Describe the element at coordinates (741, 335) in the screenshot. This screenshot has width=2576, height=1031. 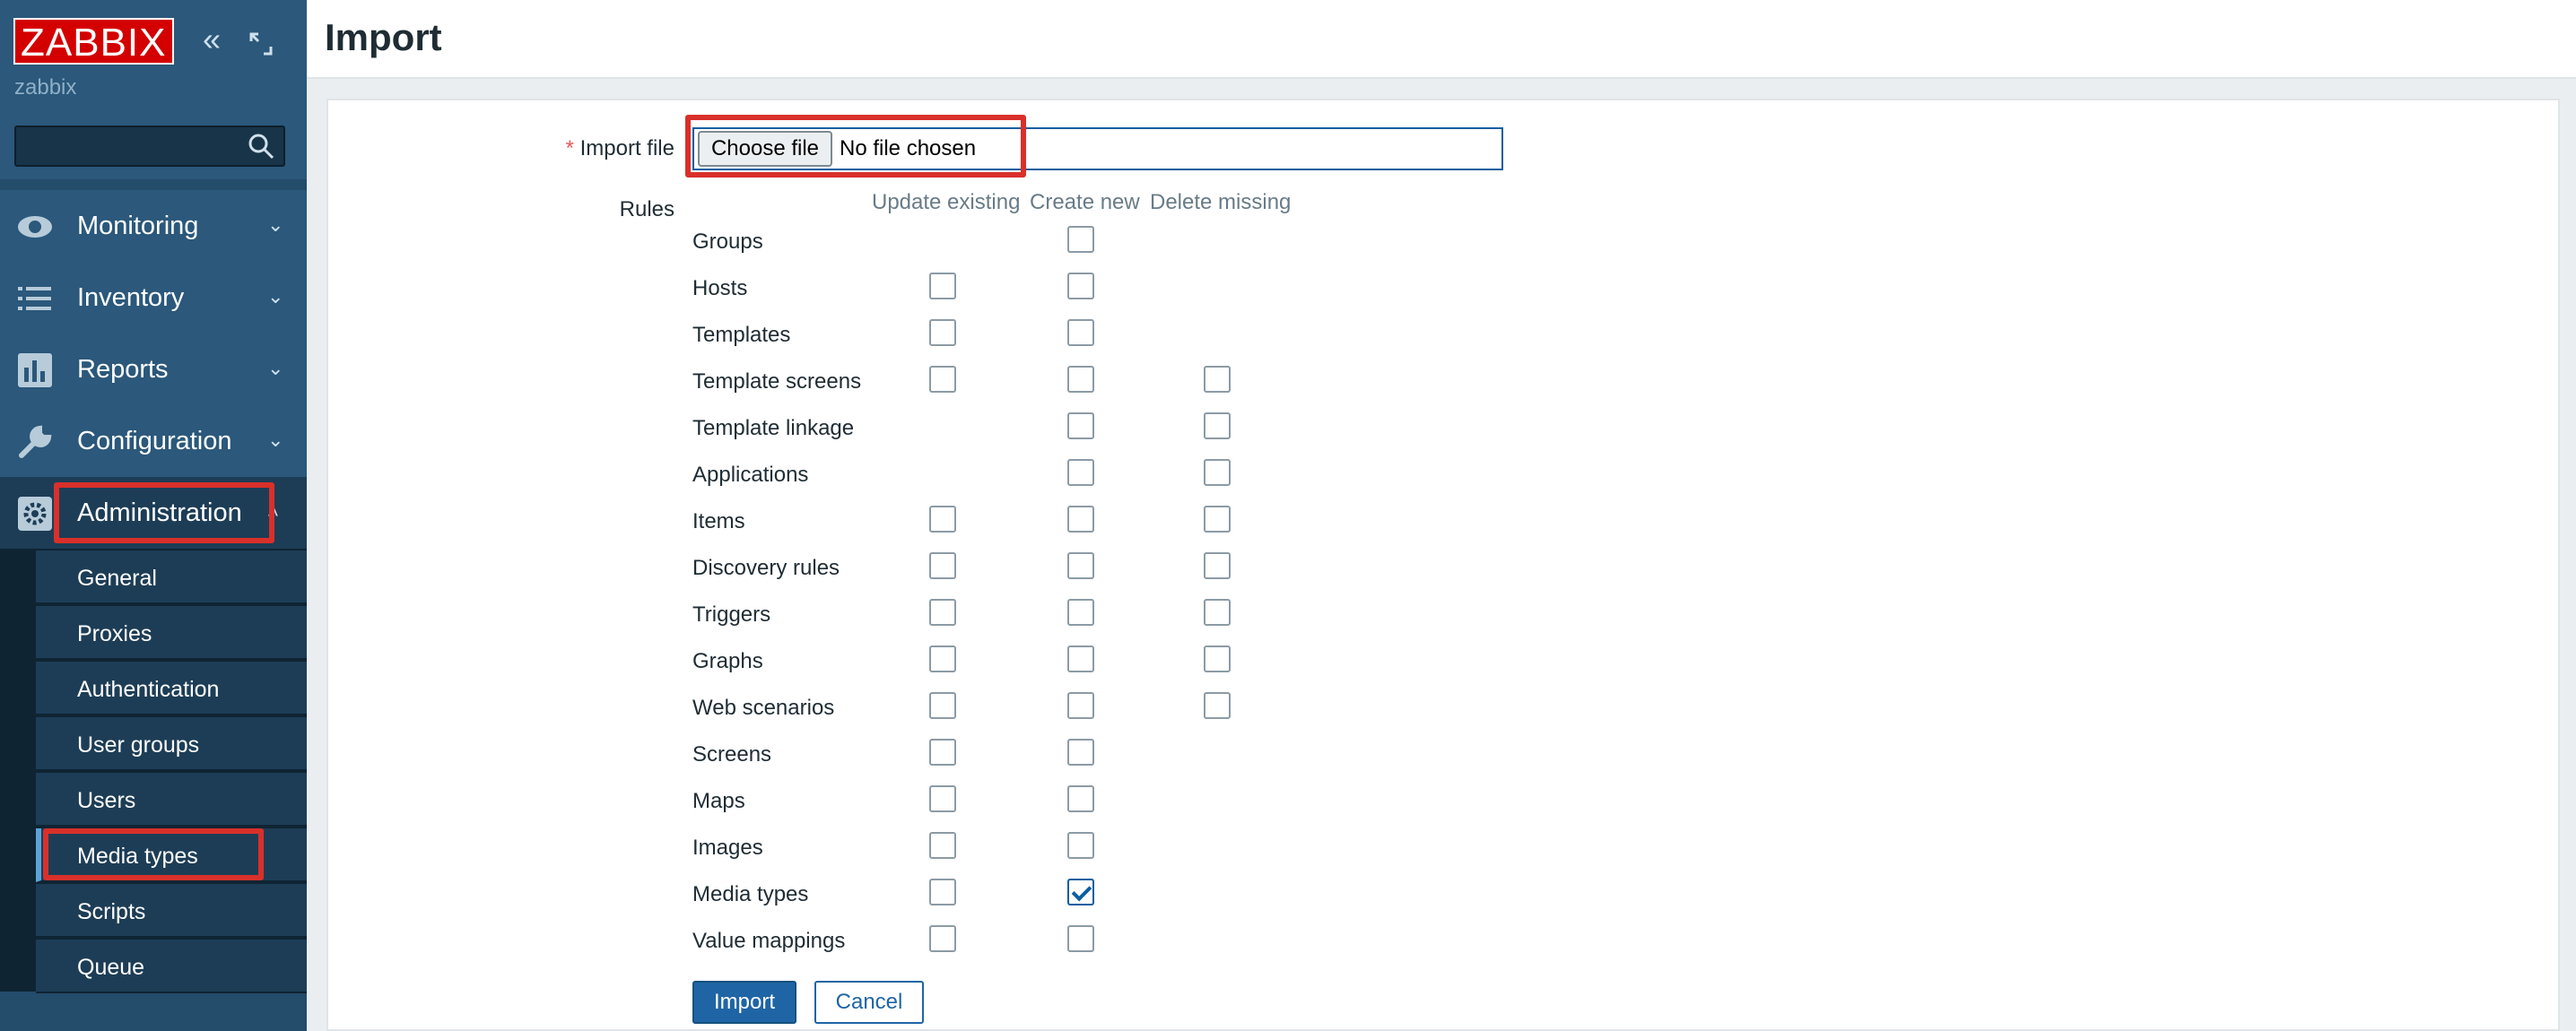
I see `rule-label: Templates` at that location.